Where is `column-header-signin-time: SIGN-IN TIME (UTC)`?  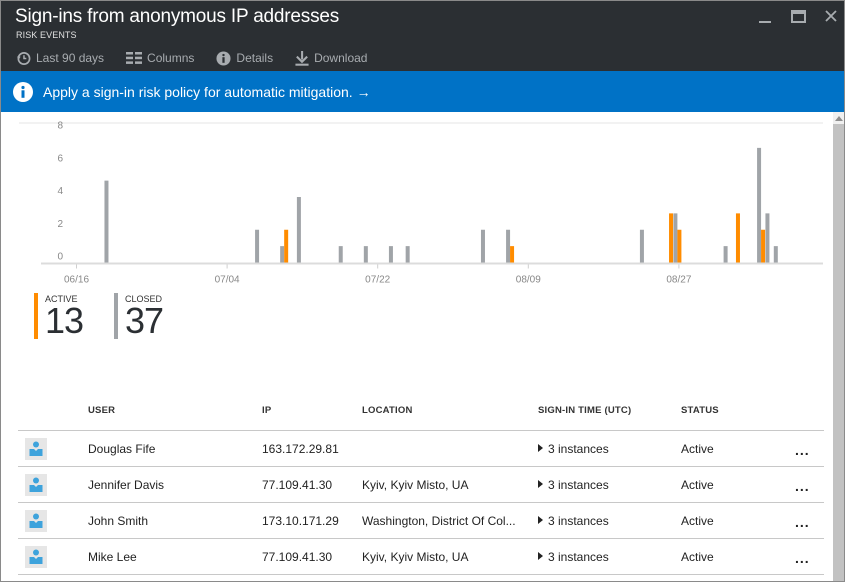
column-header-signin-time: SIGN-IN TIME (UTC) is located at coordinates (584, 410).